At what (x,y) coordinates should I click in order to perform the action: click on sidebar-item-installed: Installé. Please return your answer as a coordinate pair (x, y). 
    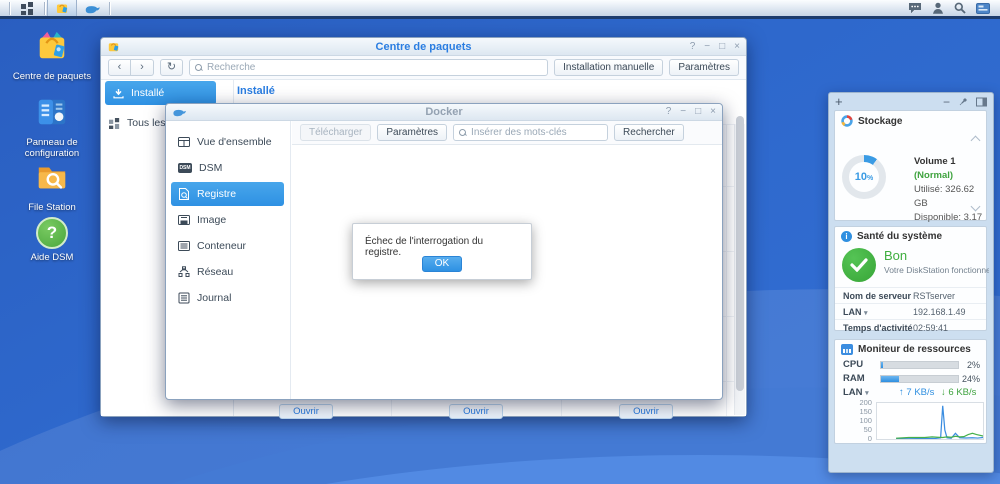
    Looking at the image, I should click on (160, 93).